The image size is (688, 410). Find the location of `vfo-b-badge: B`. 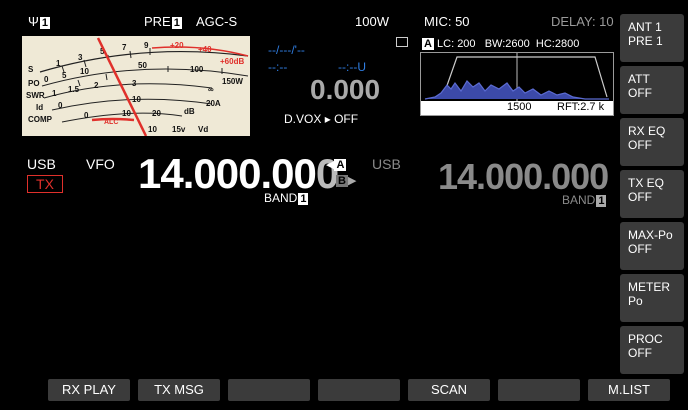

vfo-b-badge: B is located at coordinates (342, 181).